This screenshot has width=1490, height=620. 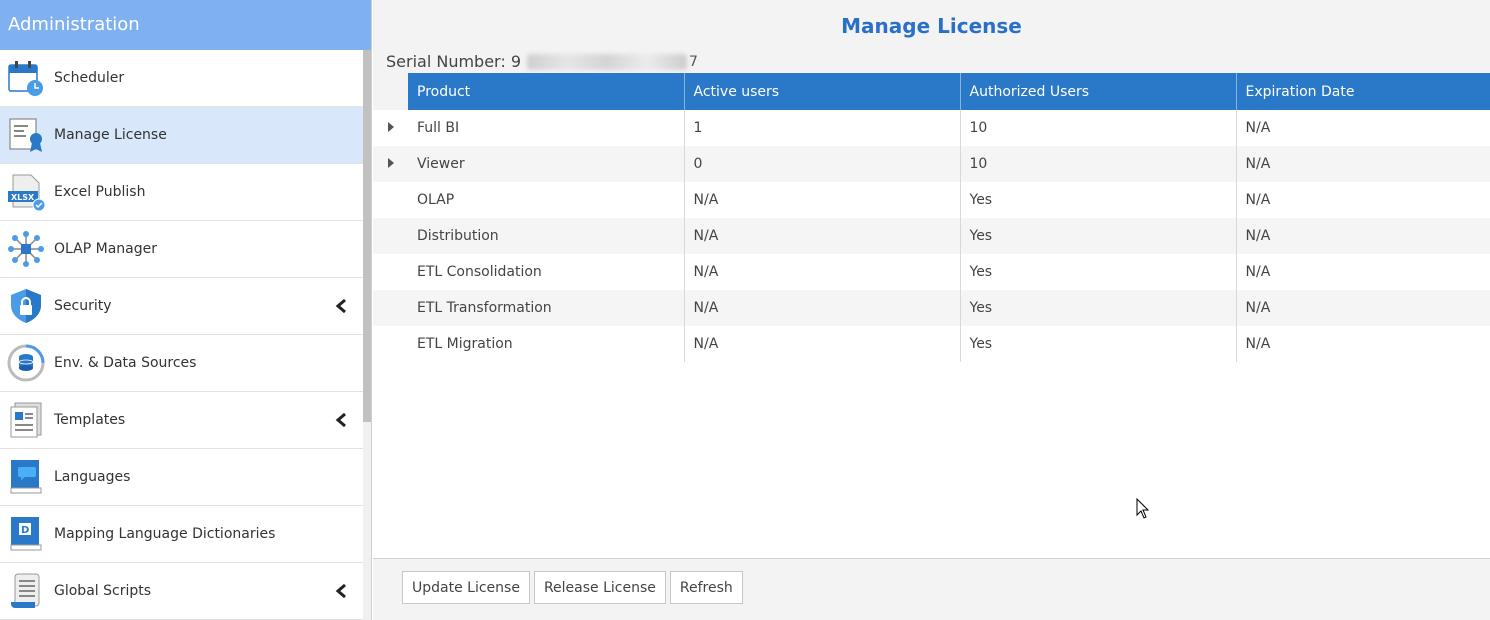 I want to click on column-header-expiration-date: Expiration Date, so click(x=1363, y=91).